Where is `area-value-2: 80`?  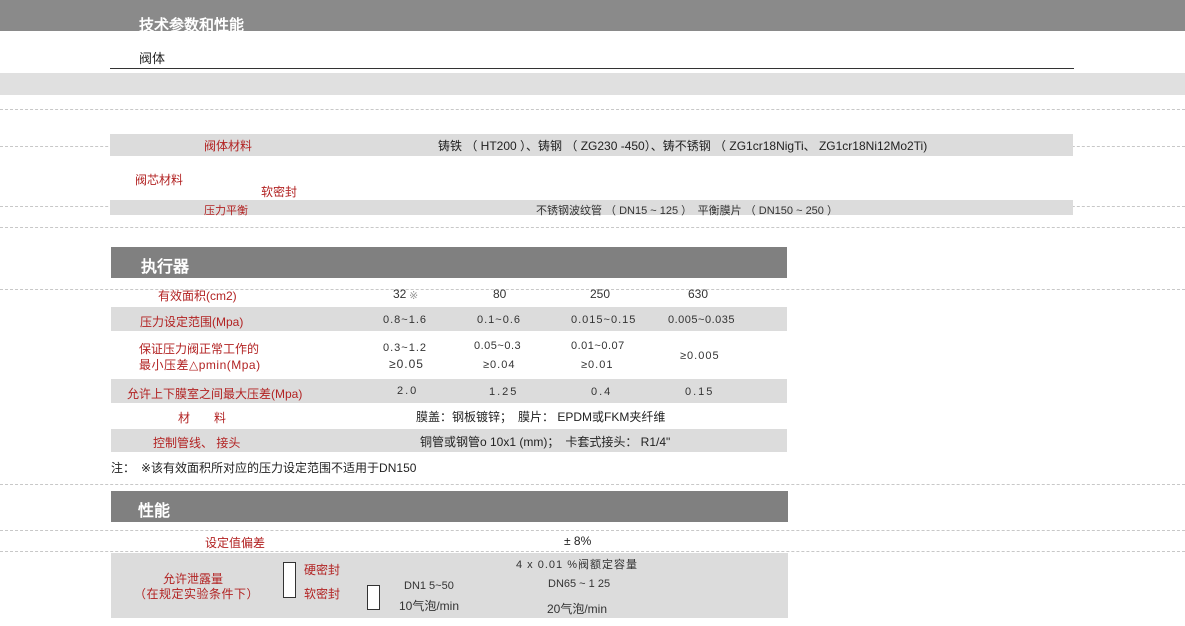
area-value-2: 80 is located at coordinates (500, 294).